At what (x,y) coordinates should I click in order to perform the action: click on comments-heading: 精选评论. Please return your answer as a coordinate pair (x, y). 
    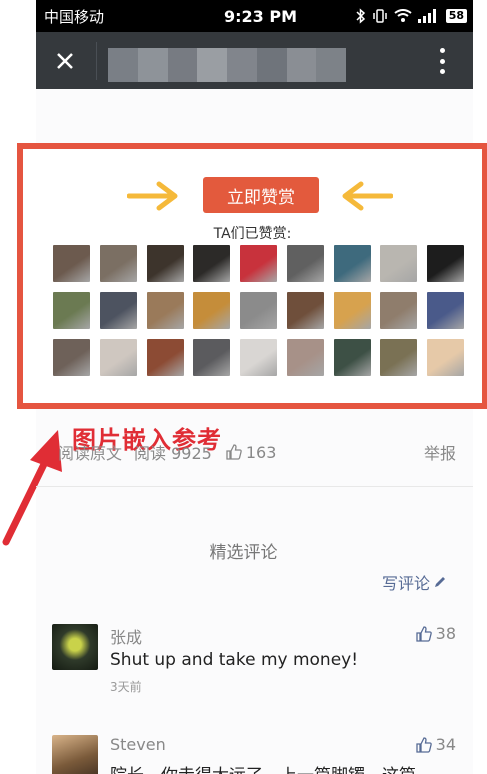
    Looking at the image, I should click on (243, 553).